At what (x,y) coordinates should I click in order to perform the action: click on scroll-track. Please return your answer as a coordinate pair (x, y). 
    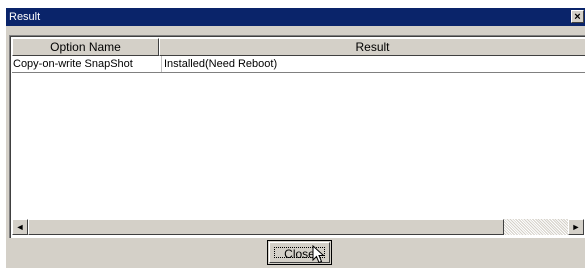
    Looking at the image, I should click on (536, 227).